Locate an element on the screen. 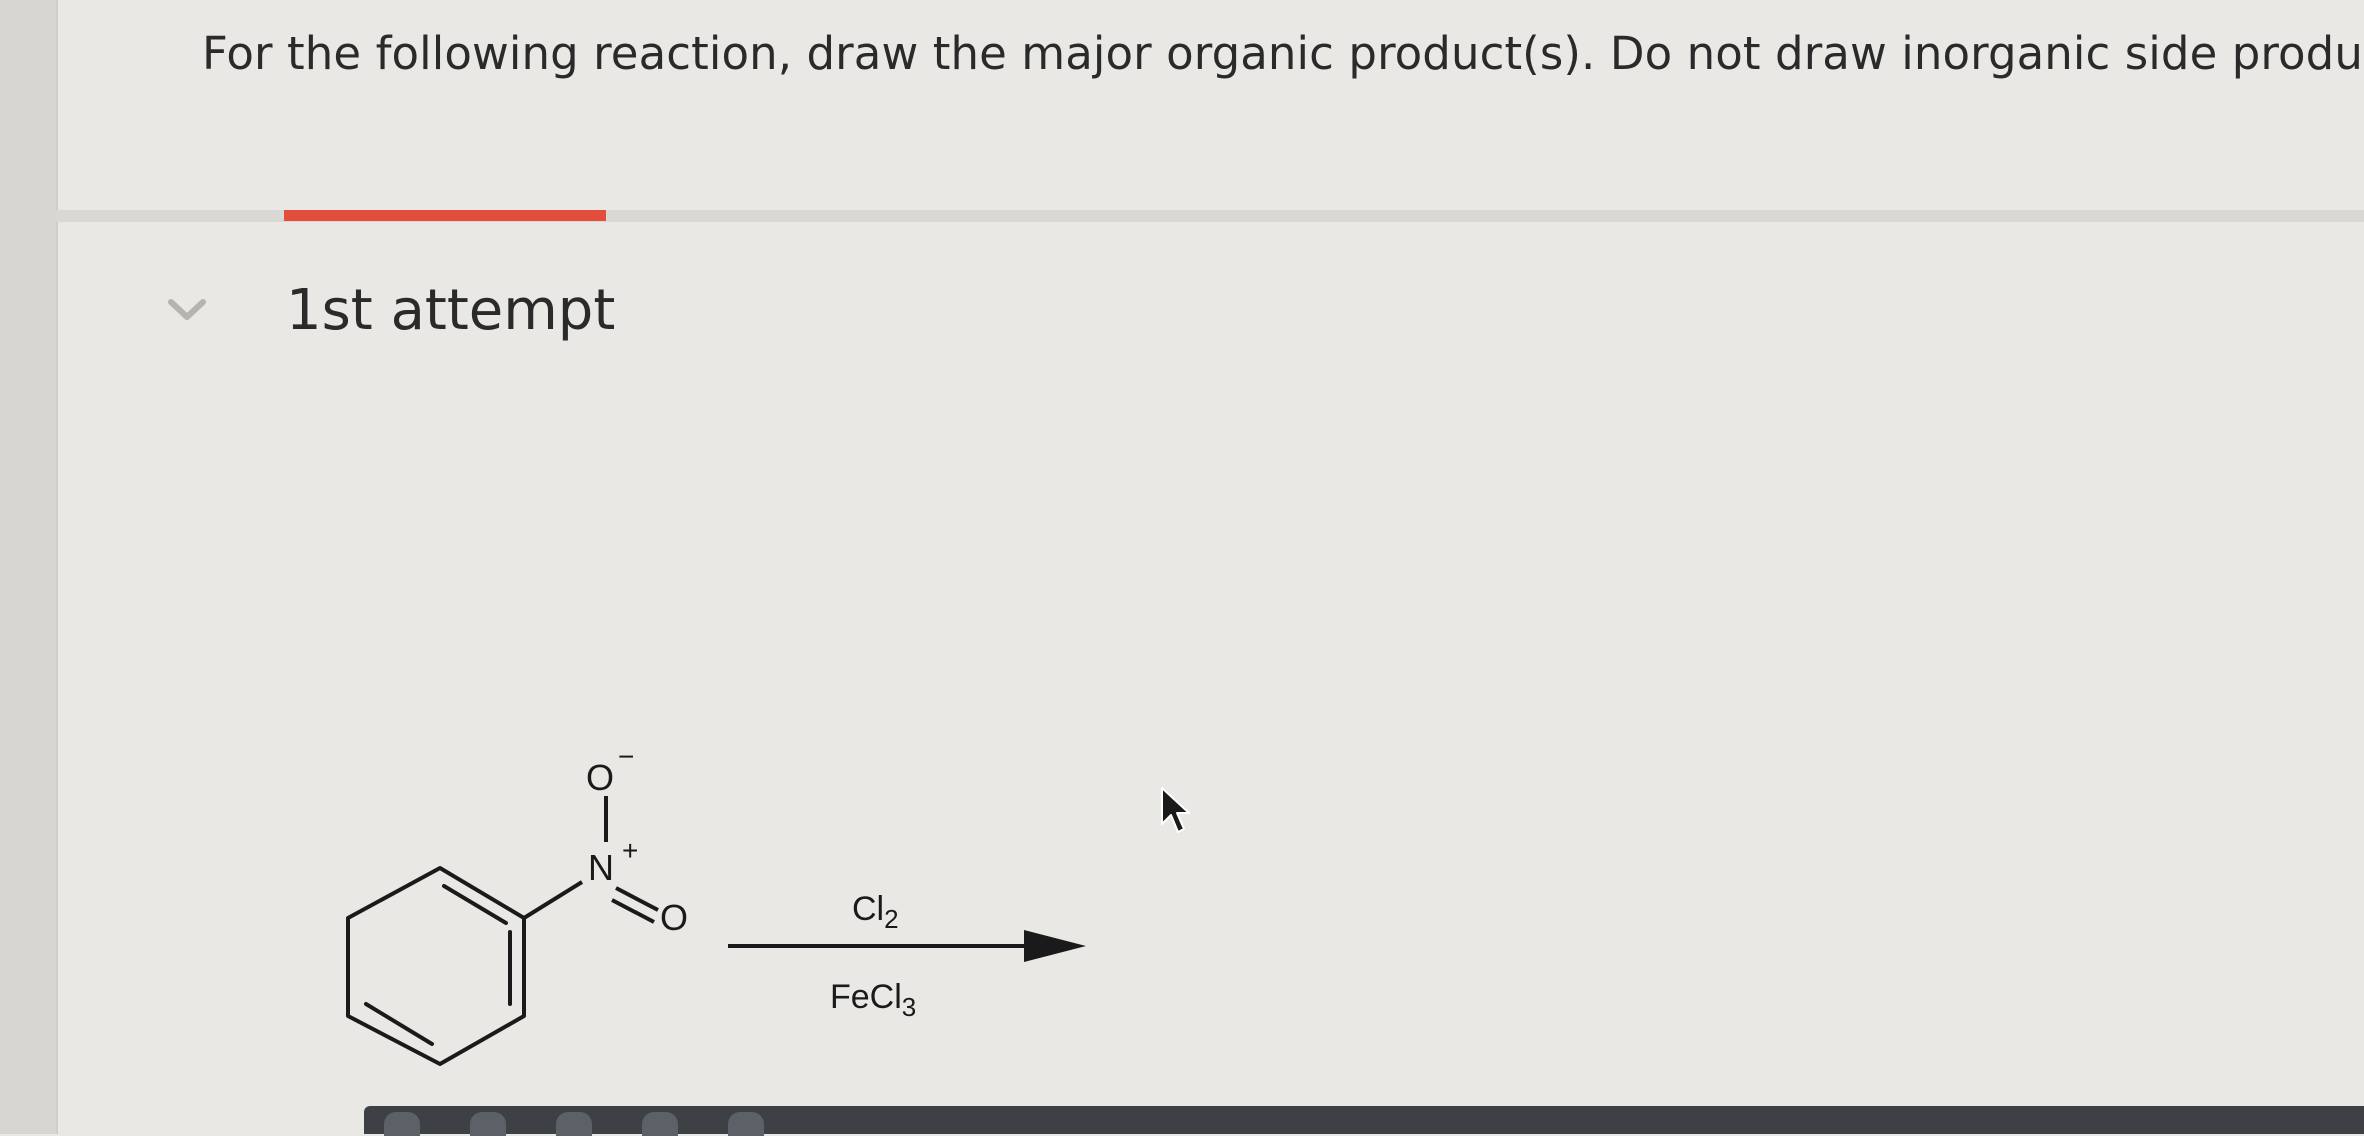  reaction-arrow-head is located at coordinates (1055, 946).